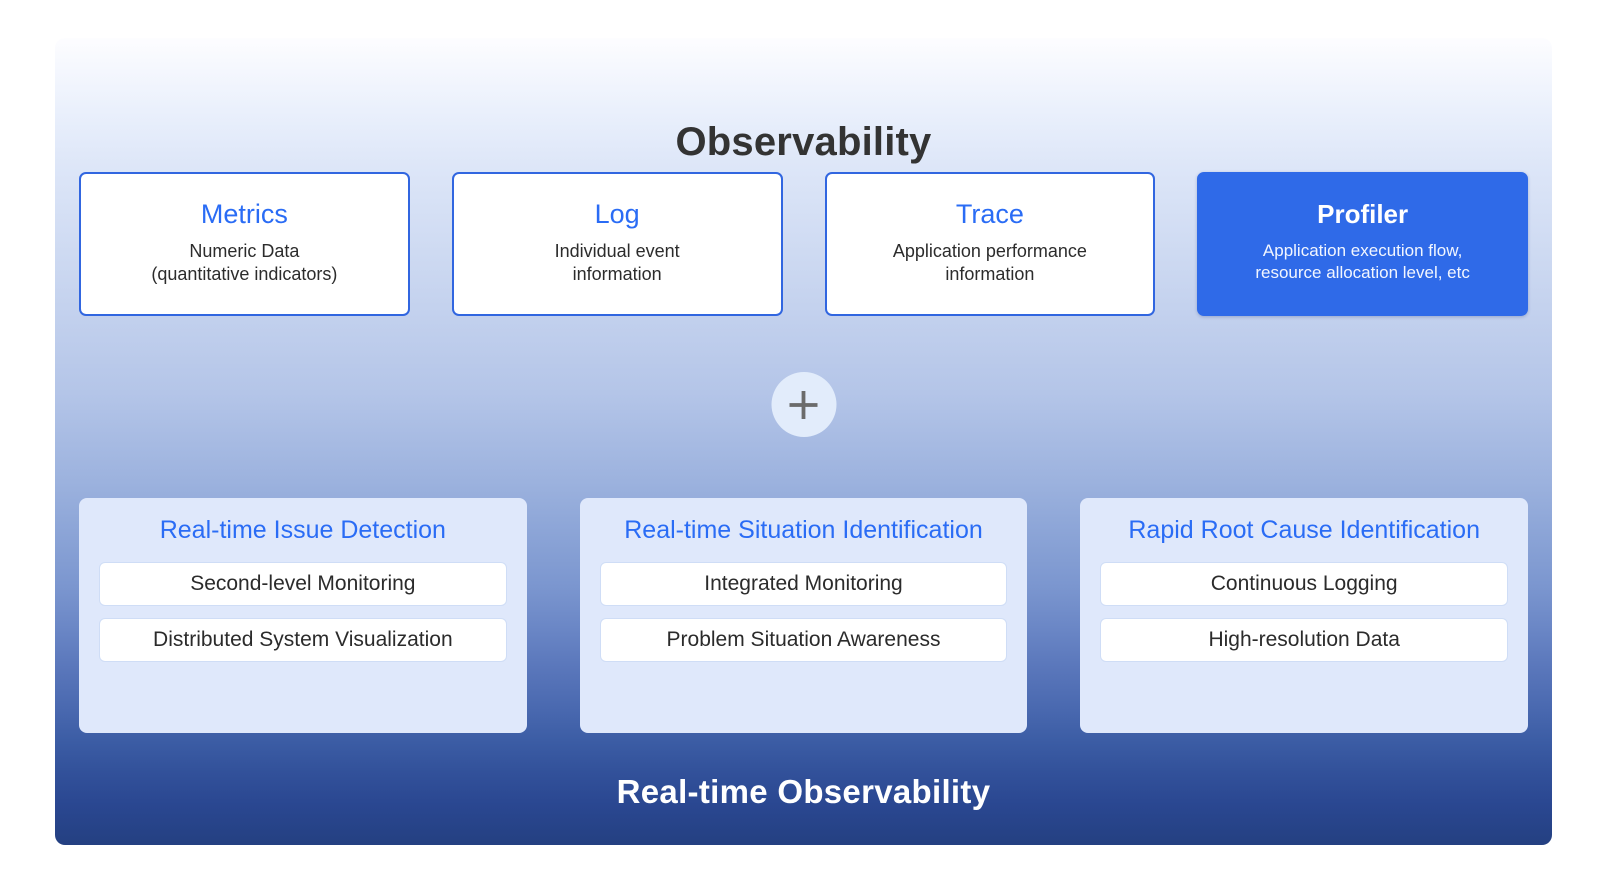 Image resolution: width=1600 pixels, height=879 pixels. Describe the element at coordinates (303, 583) in the screenshot. I see `benefit-item: Second-level Monitoring` at that location.